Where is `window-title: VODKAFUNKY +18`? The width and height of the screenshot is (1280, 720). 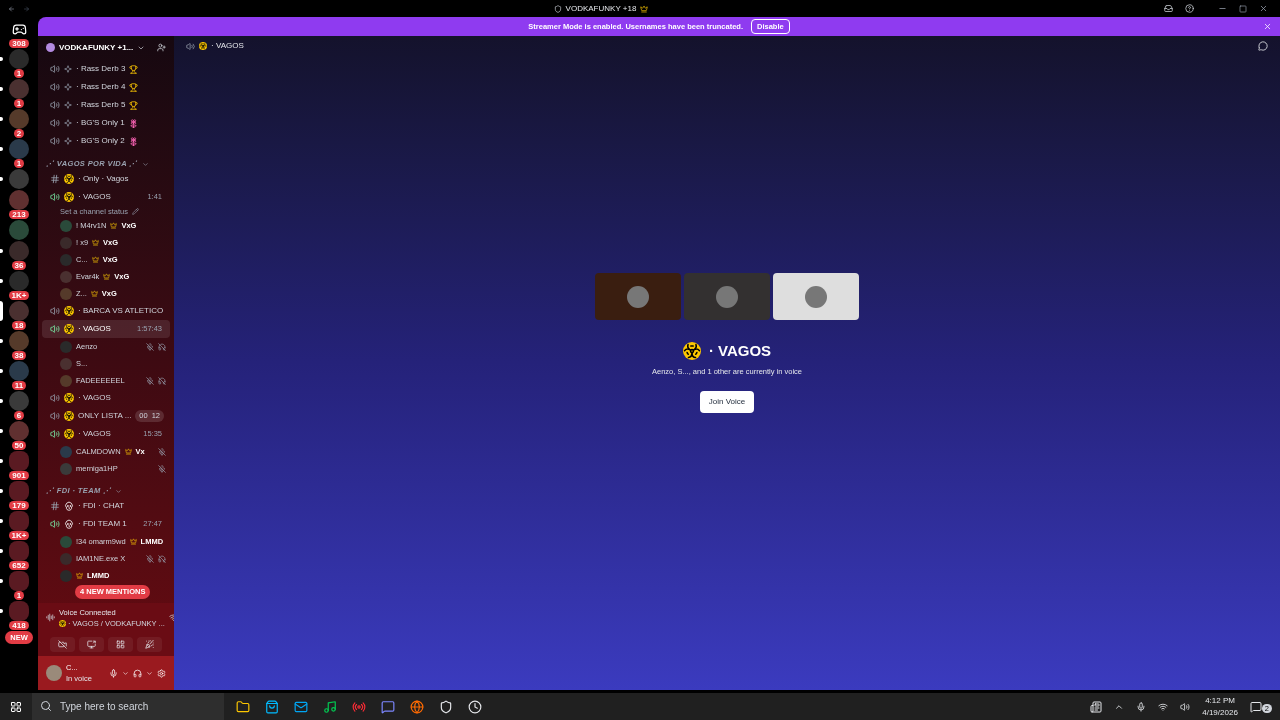 window-title: VODKAFUNKY +18 is located at coordinates (601, 8).